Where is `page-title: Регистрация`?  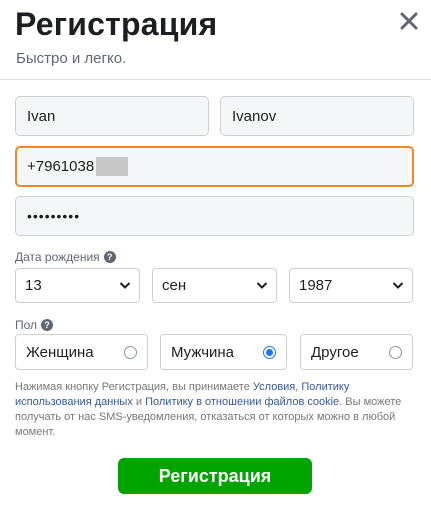
page-title: Регистрация is located at coordinates (116, 24).